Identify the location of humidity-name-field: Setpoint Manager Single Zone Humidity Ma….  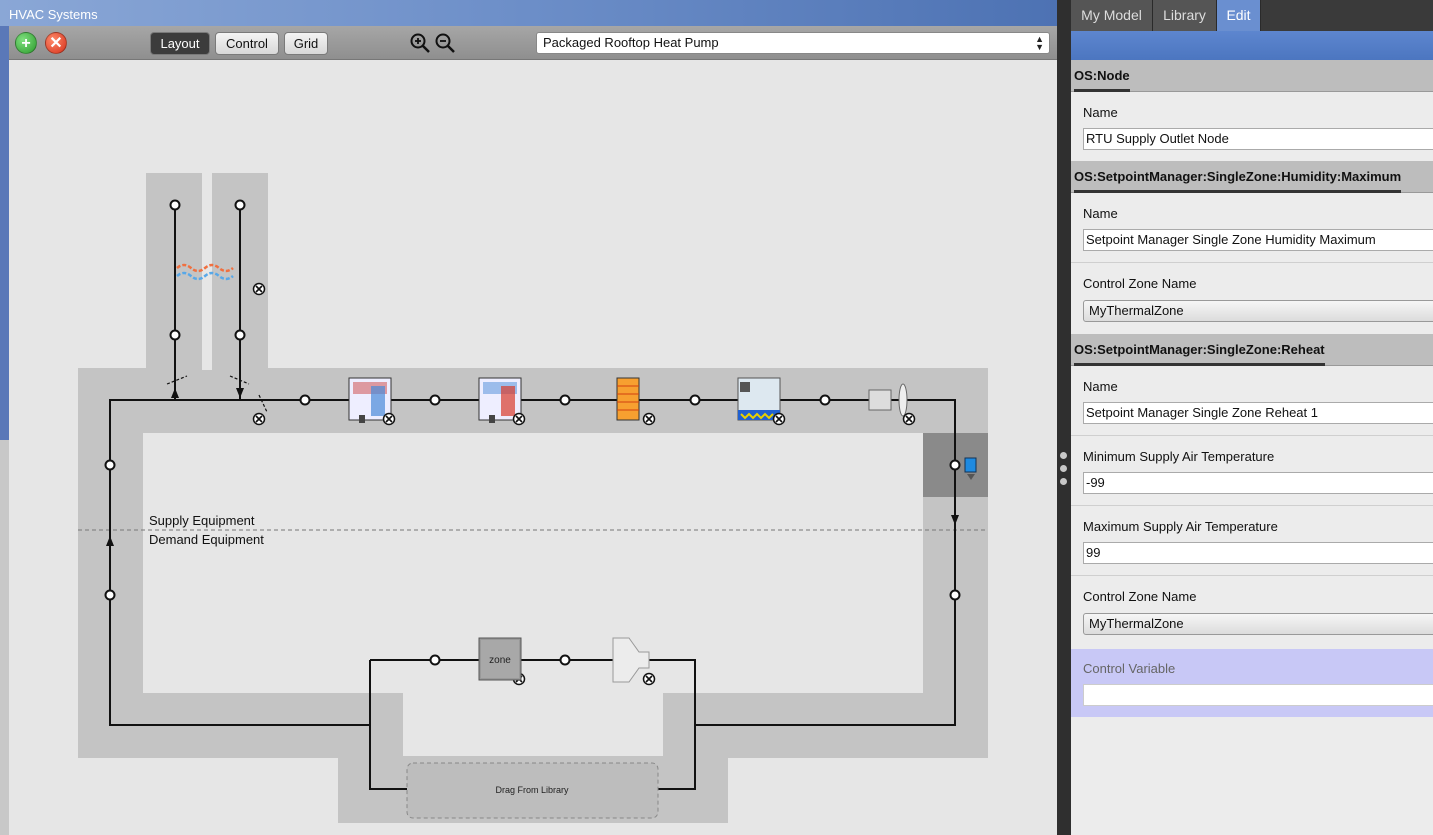
(1258, 240).